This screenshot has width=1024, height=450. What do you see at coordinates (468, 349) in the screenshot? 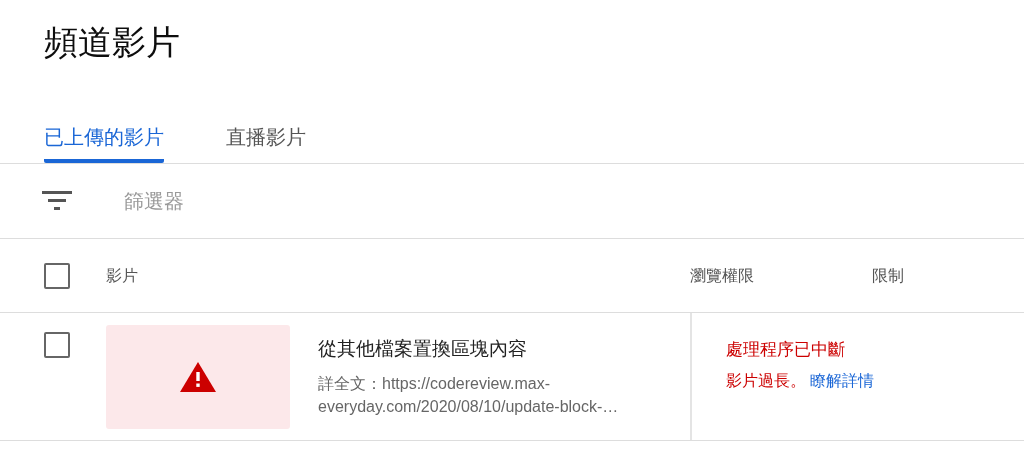
I see `video-title: 從其他檔案置換區塊內容` at bounding box center [468, 349].